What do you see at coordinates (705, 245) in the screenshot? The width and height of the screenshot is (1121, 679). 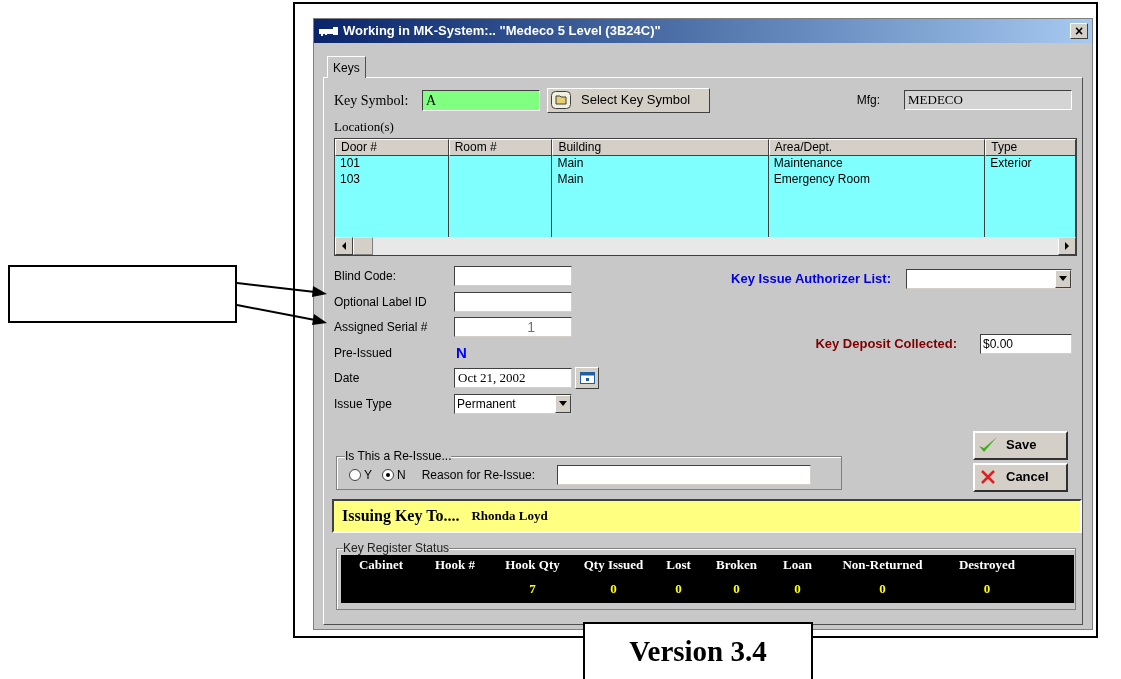 I see `horizontal-scrollbar` at bounding box center [705, 245].